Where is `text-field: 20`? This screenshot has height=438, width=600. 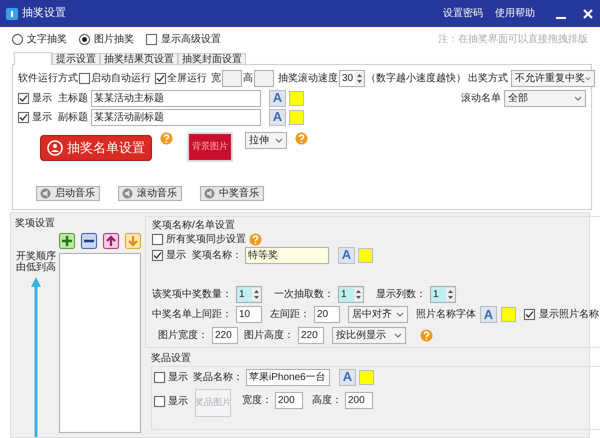 text-field: 20 is located at coordinates (327, 314).